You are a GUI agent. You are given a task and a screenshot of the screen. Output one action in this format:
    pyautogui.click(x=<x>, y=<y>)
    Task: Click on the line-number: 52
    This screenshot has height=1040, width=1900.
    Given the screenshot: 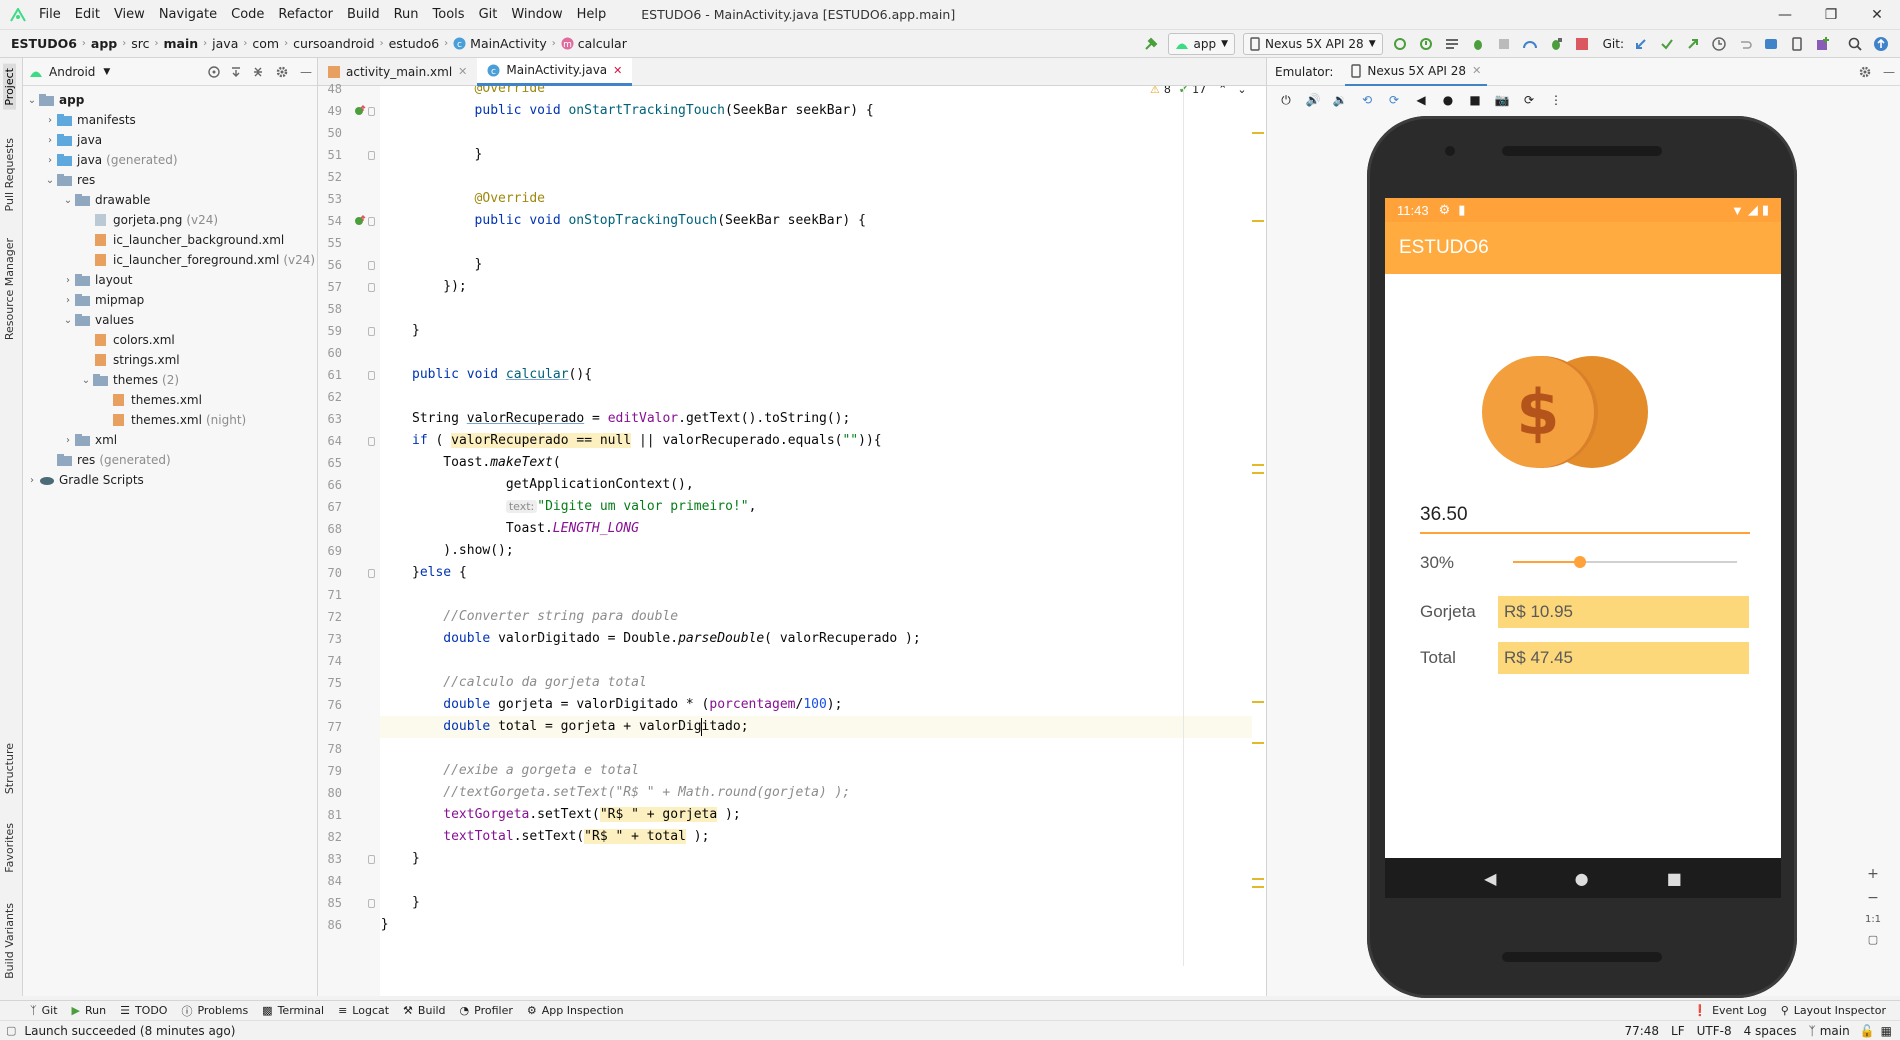 What is the action you would take?
    pyautogui.click(x=335, y=177)
    